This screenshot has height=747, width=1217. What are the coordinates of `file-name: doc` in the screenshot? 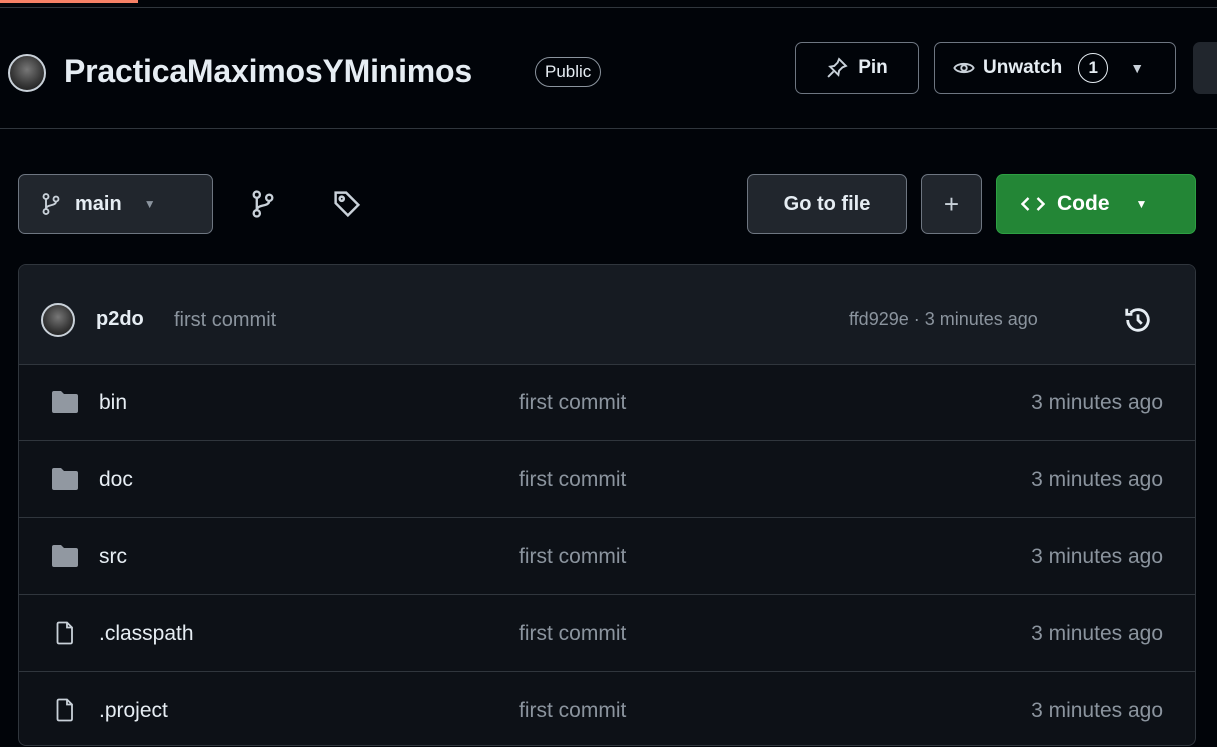 It's located at (116, 480).